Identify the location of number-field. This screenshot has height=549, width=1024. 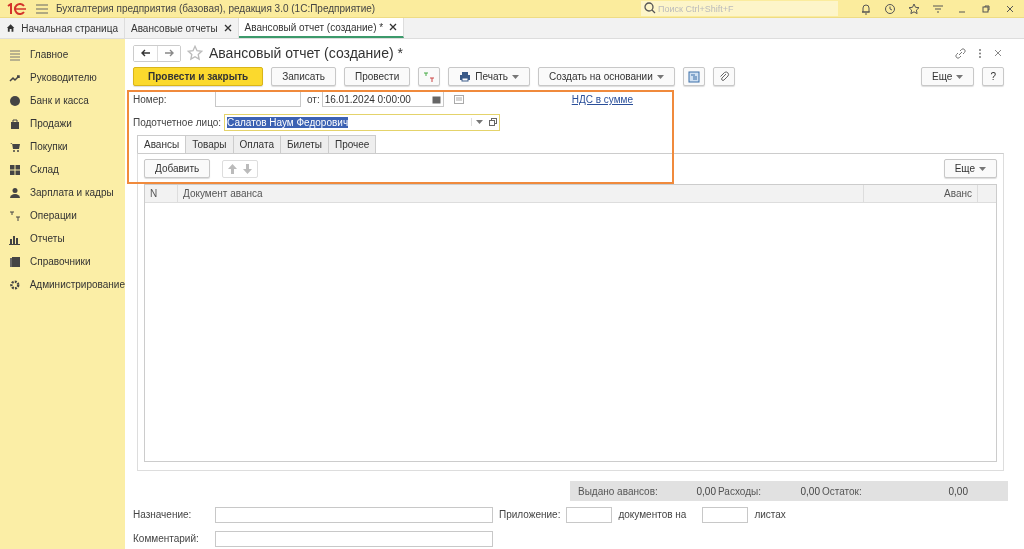
(258, 99).